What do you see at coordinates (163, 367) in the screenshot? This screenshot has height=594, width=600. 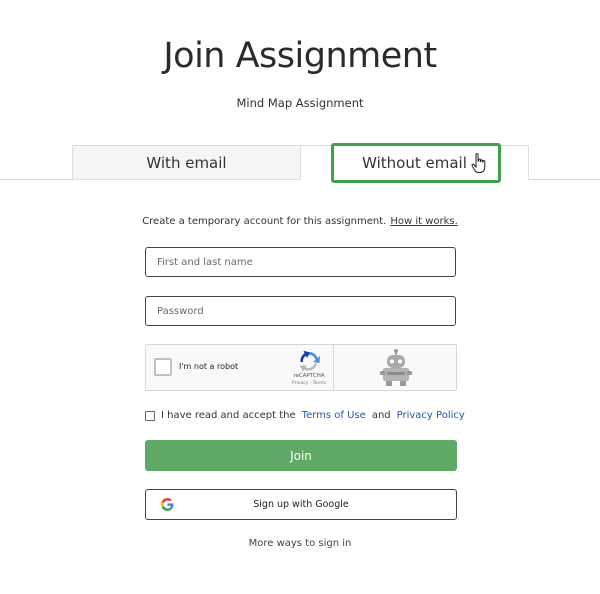 I see `recaptcha-checkbox` at bounding box center [163, 367].